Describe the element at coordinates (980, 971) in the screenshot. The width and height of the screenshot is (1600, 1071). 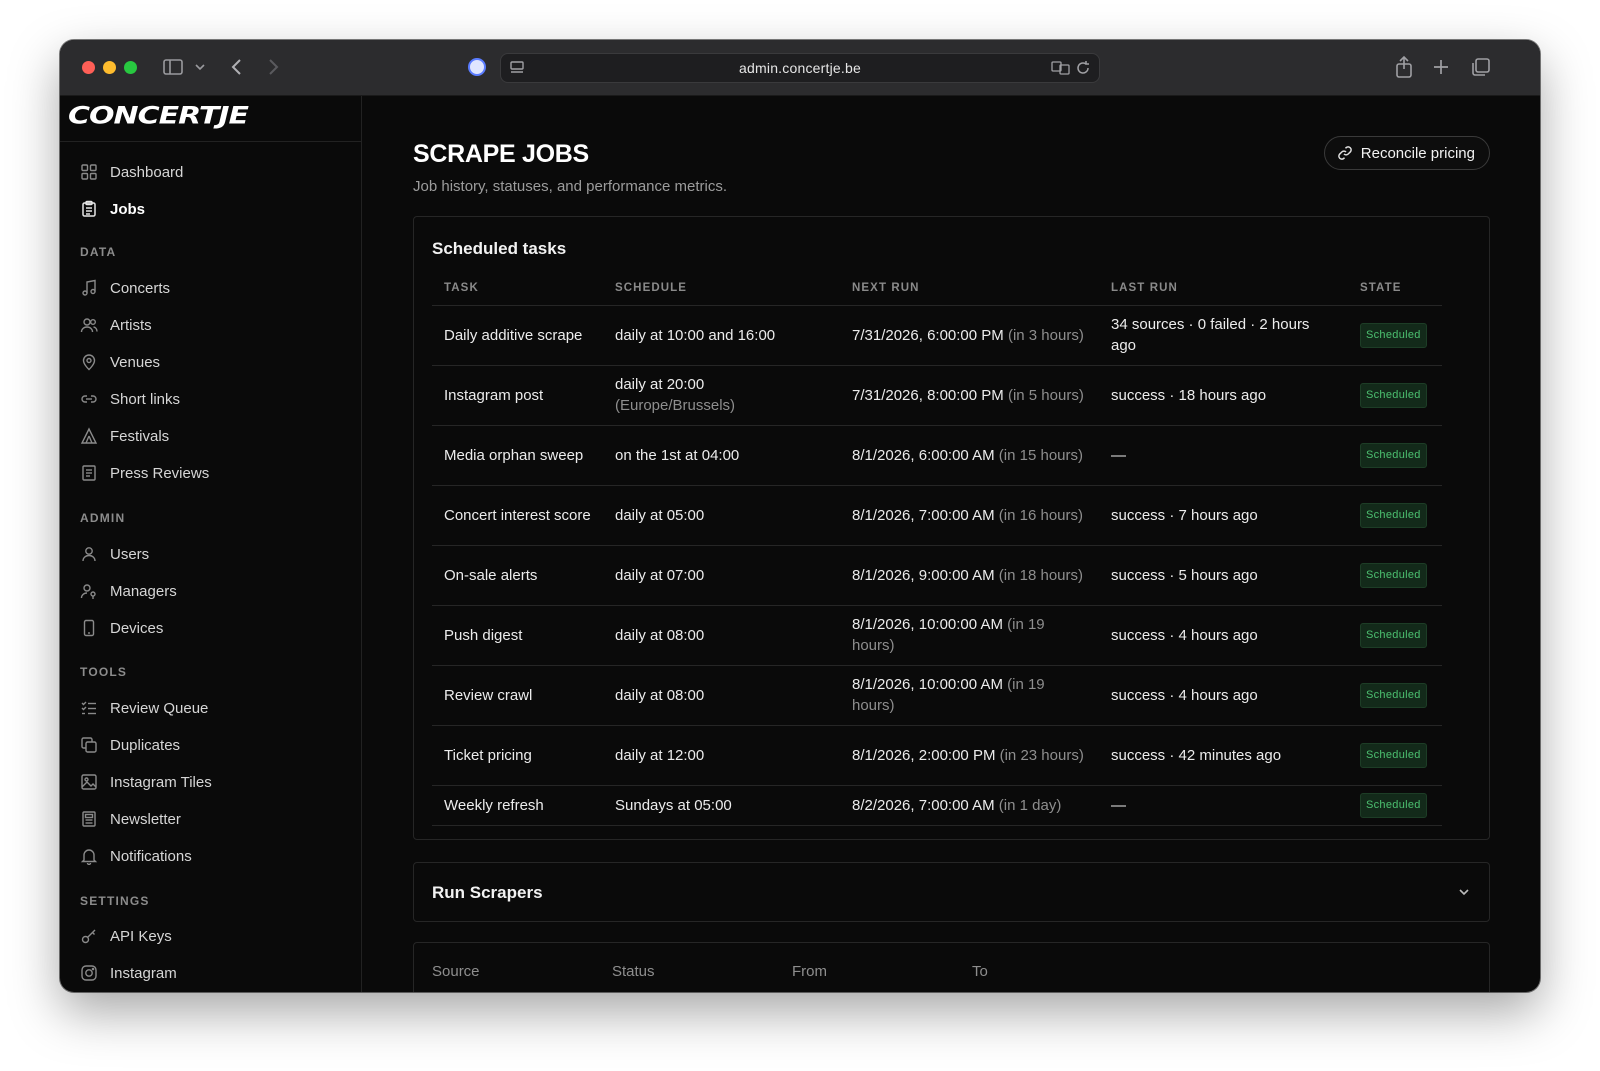
I see `column-header-to: To` at that location.